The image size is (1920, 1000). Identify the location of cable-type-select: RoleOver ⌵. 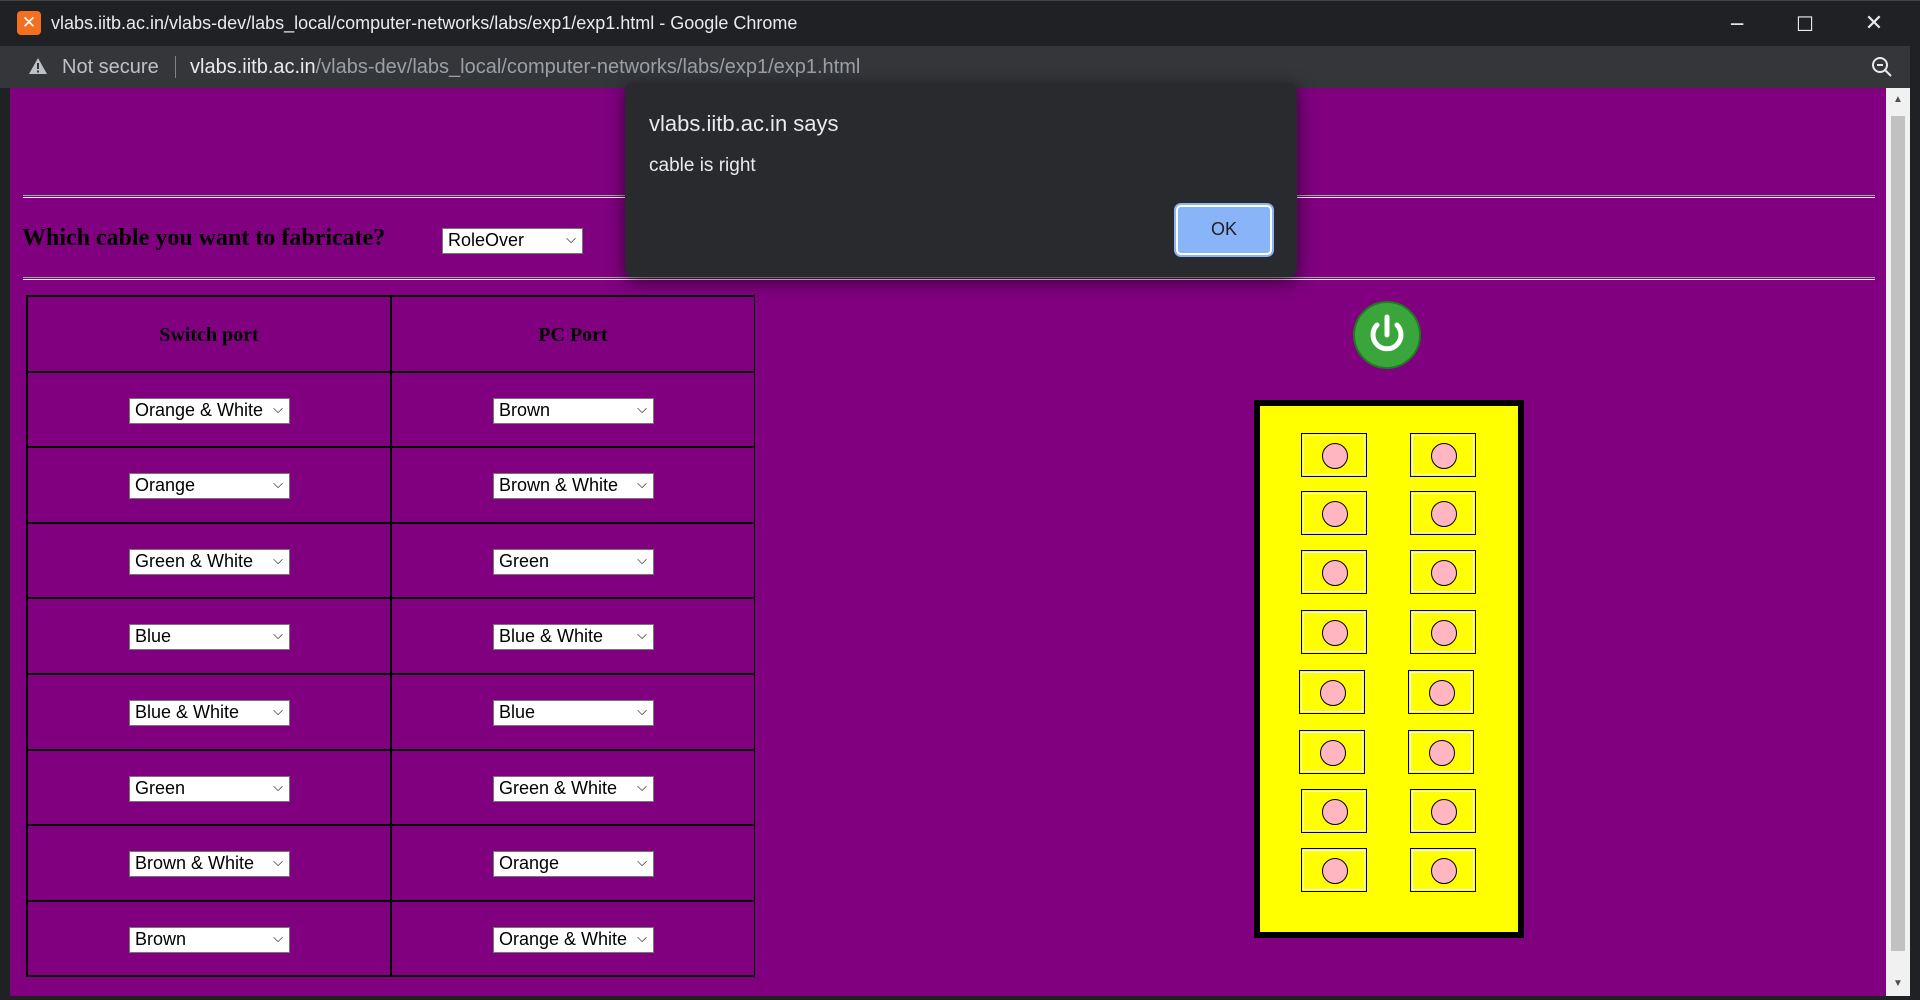
(512, 241).